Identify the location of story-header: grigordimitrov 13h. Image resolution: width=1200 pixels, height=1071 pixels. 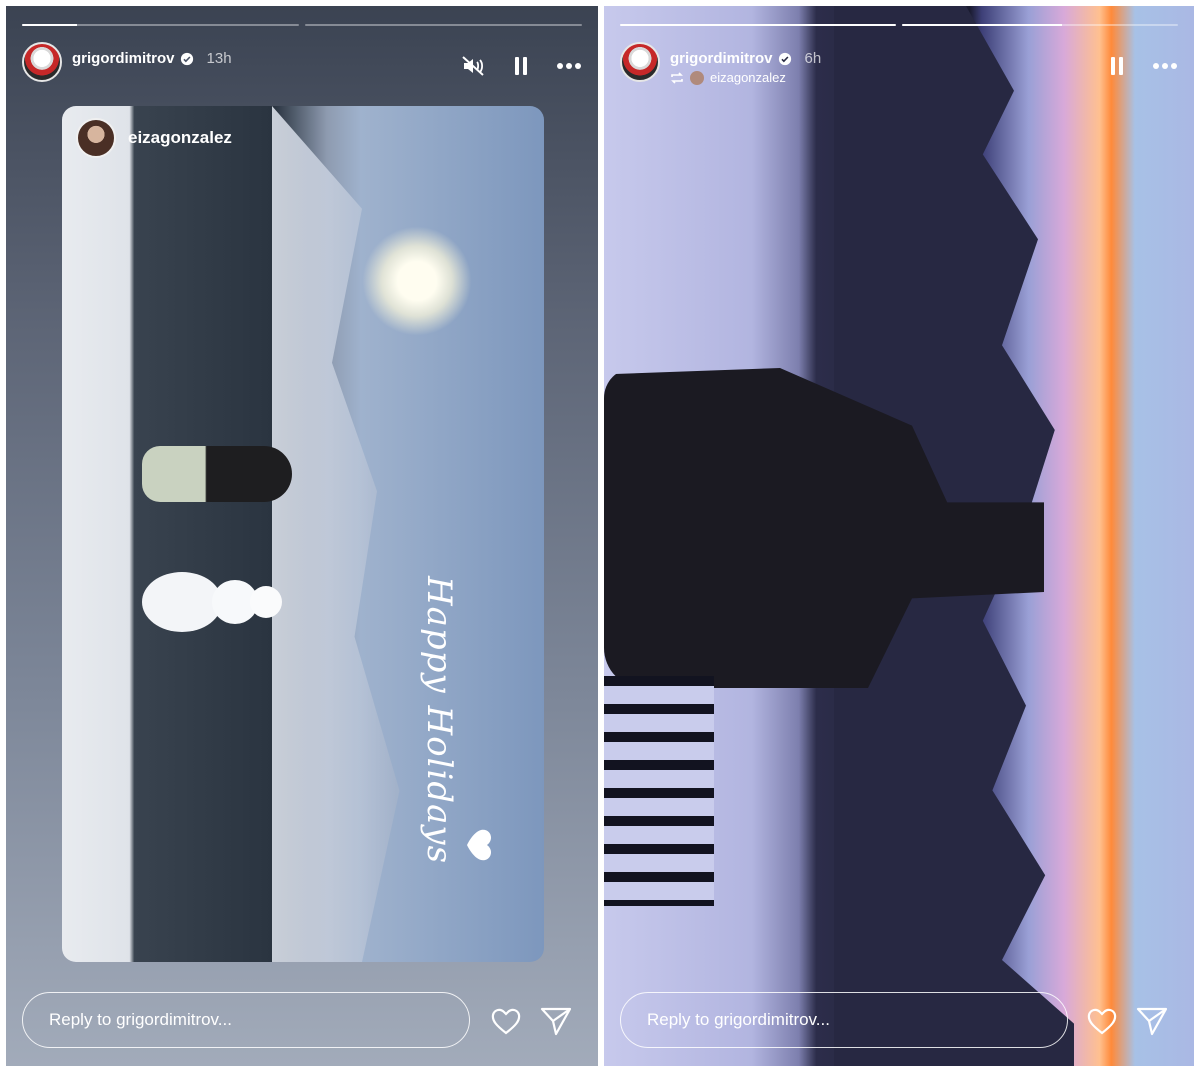
(302, 68).